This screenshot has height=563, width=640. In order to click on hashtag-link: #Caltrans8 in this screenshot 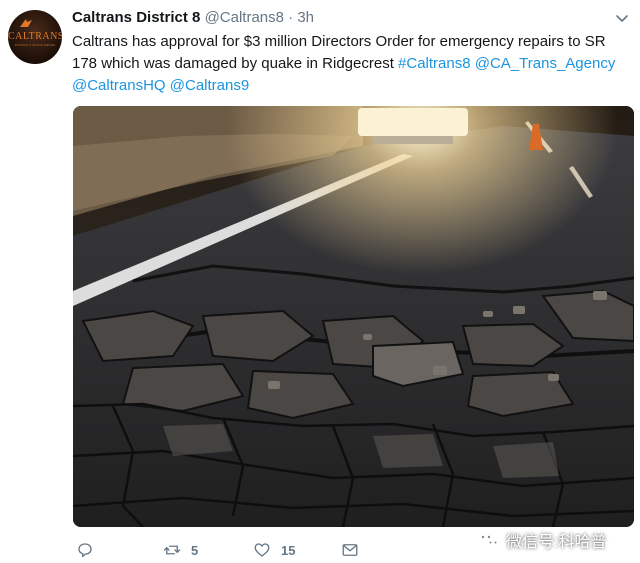, I will do `click(434, 63)`.